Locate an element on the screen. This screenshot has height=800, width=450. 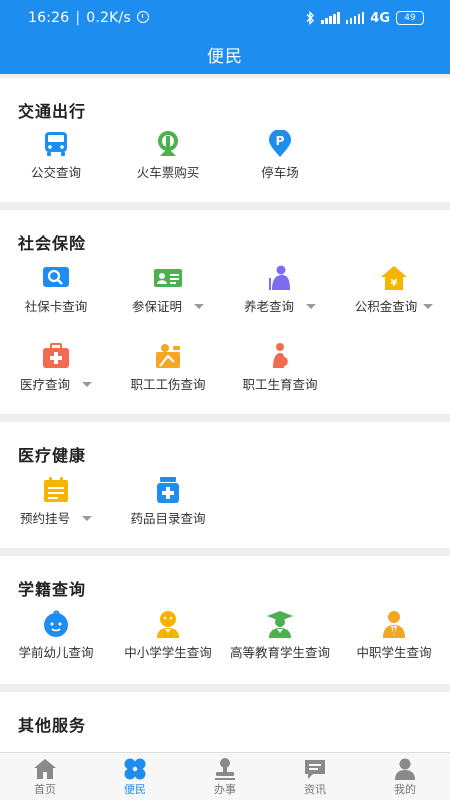
tab-label: 我的 is located at coordinates (405, 789).